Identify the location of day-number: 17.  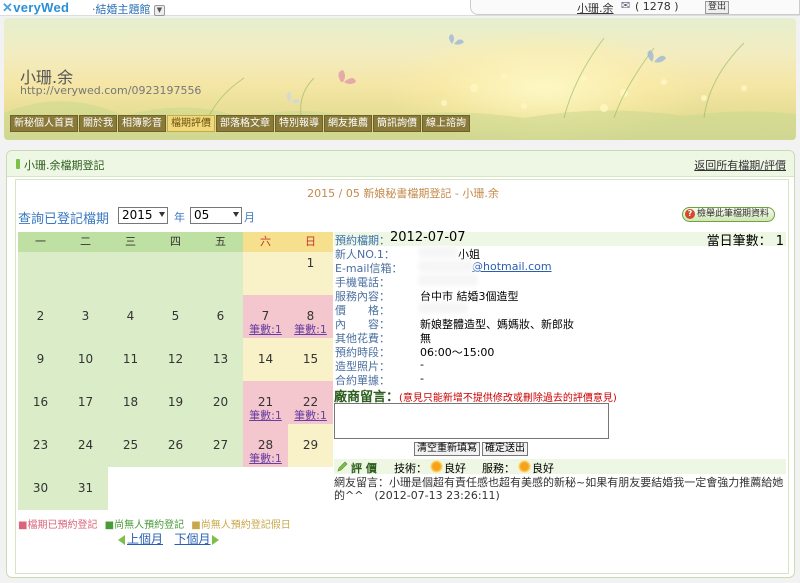
(85, 402).